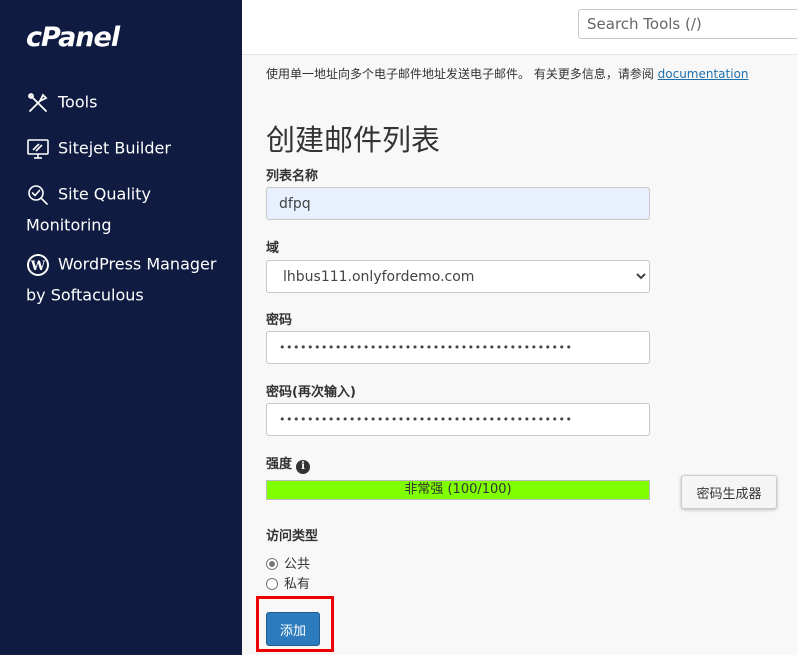  I want to click on strength-text: 非常强 (100/100), so click(458, 489).